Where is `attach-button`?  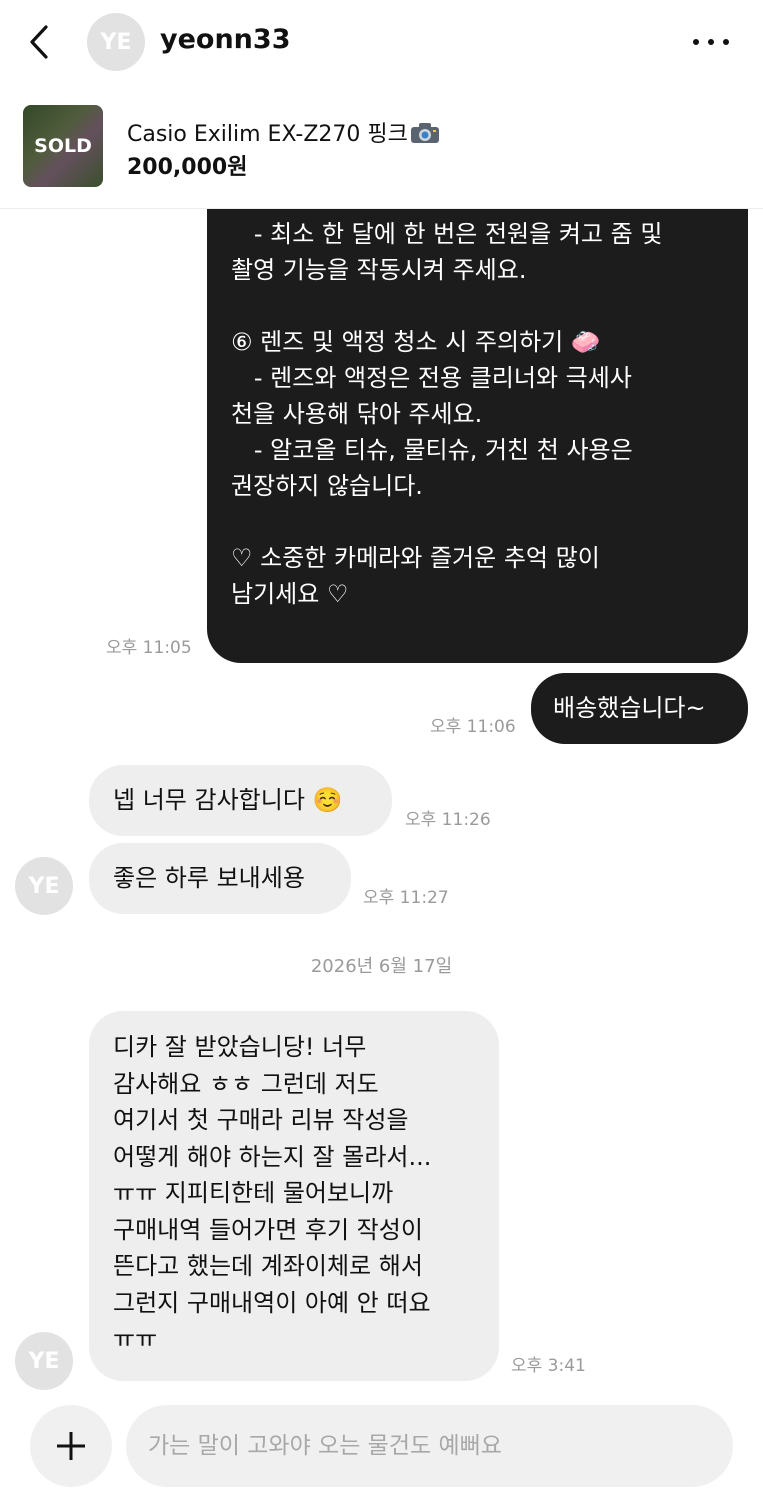 attach-button is located at coordinates (71, 1446).